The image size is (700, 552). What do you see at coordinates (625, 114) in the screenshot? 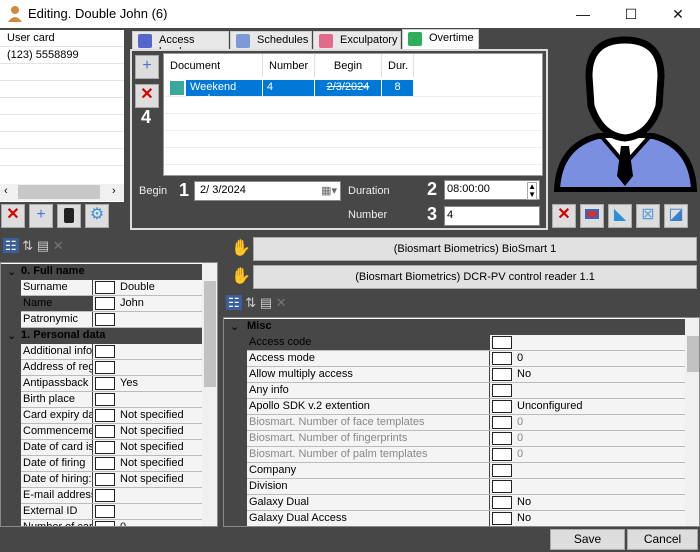
I see `avatar` at bounding box center [625, 114].